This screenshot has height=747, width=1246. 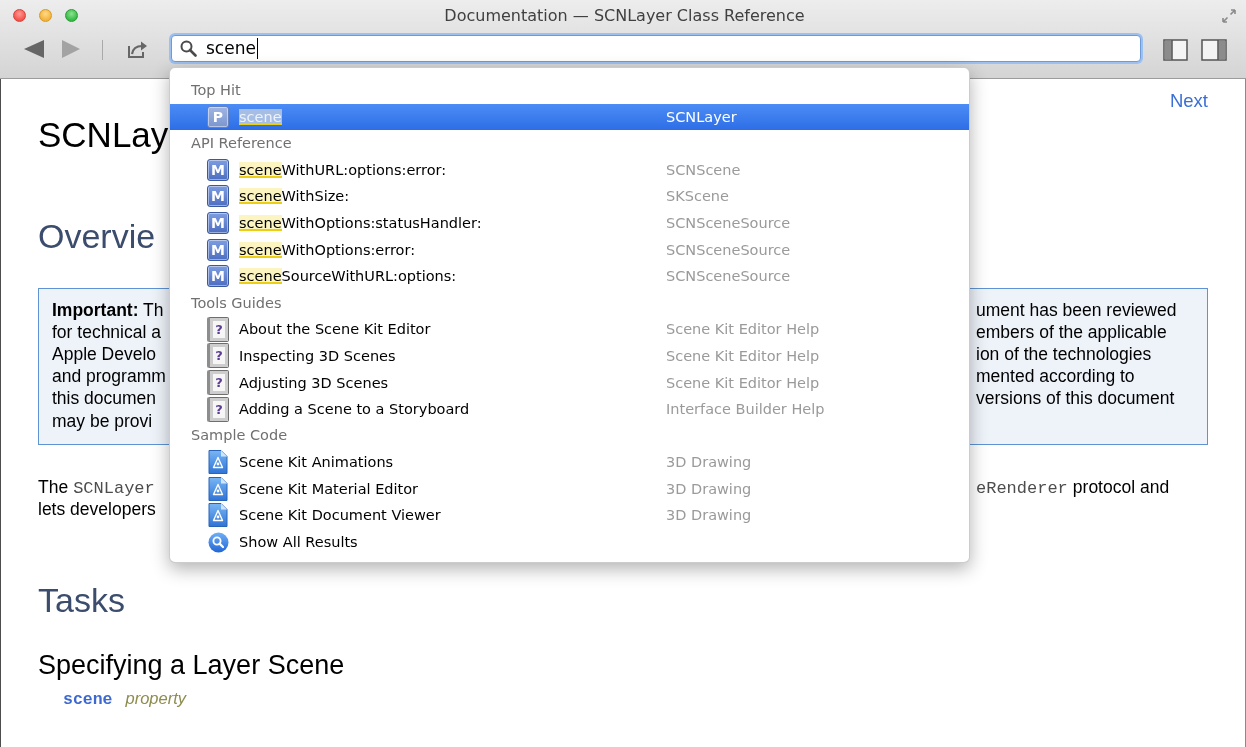 I want to click on zoom-button, so click(x=71, y=16).